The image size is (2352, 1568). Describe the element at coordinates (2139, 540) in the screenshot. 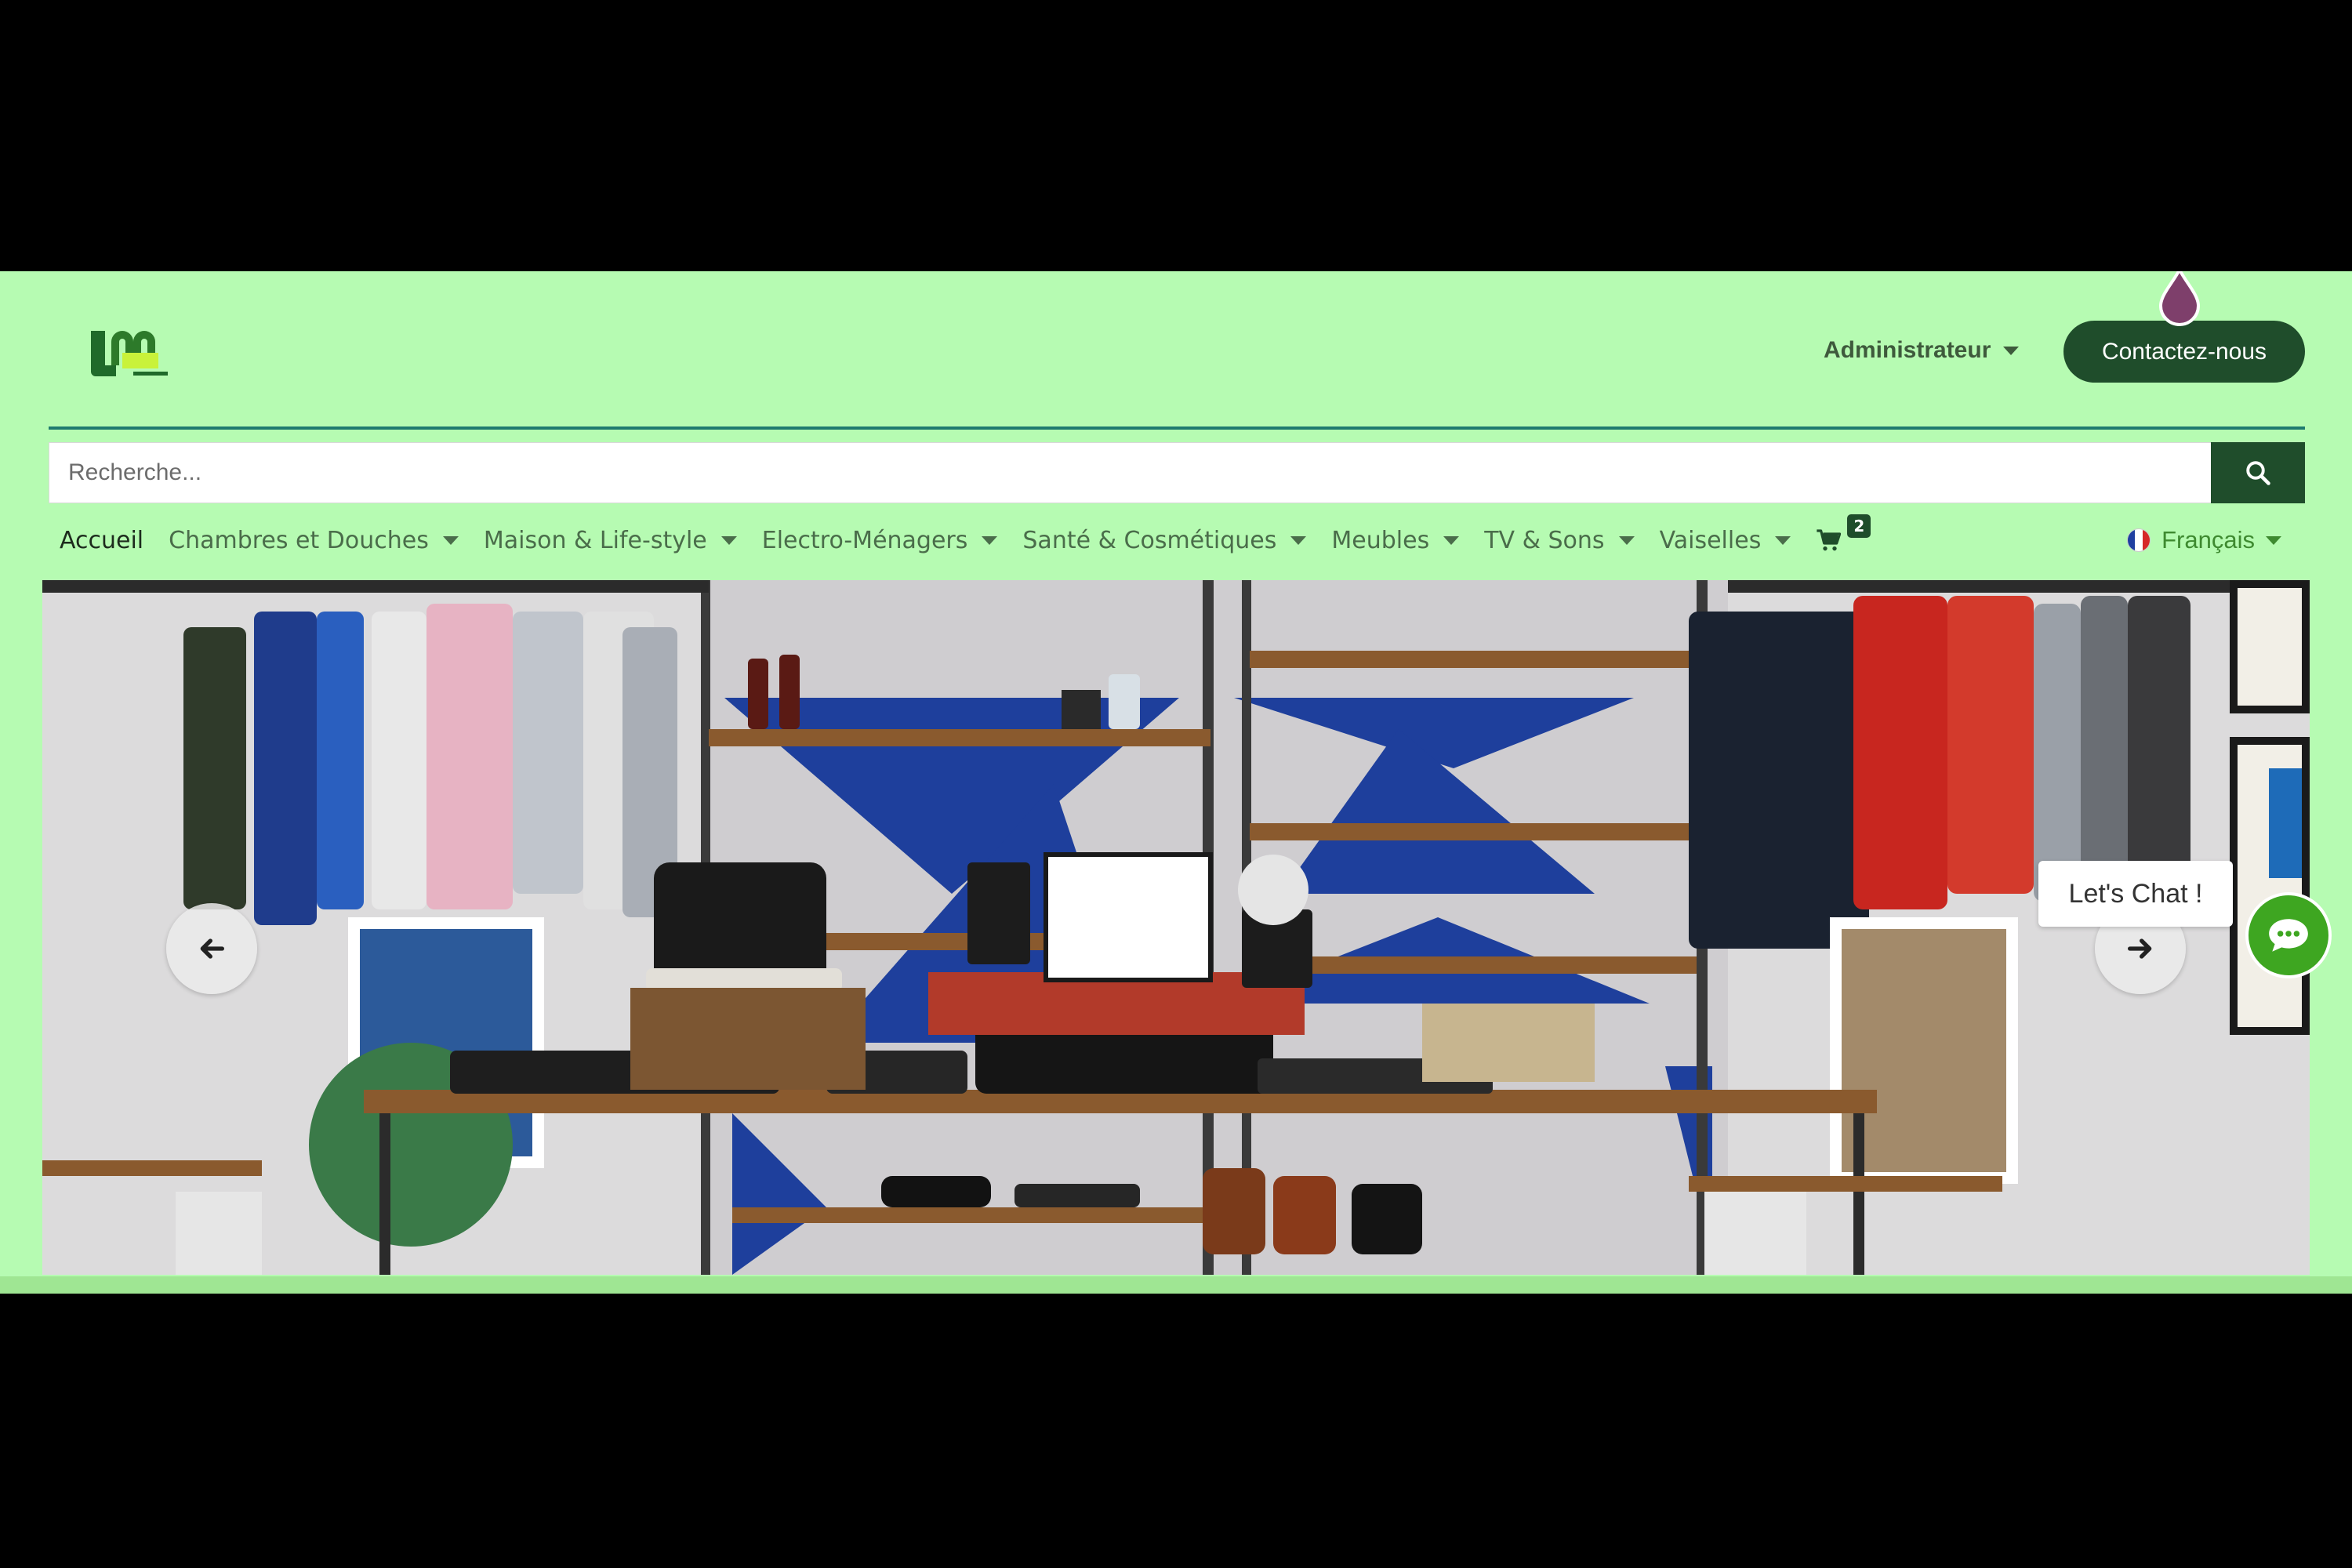

I see `france-flag-icon` at that location.